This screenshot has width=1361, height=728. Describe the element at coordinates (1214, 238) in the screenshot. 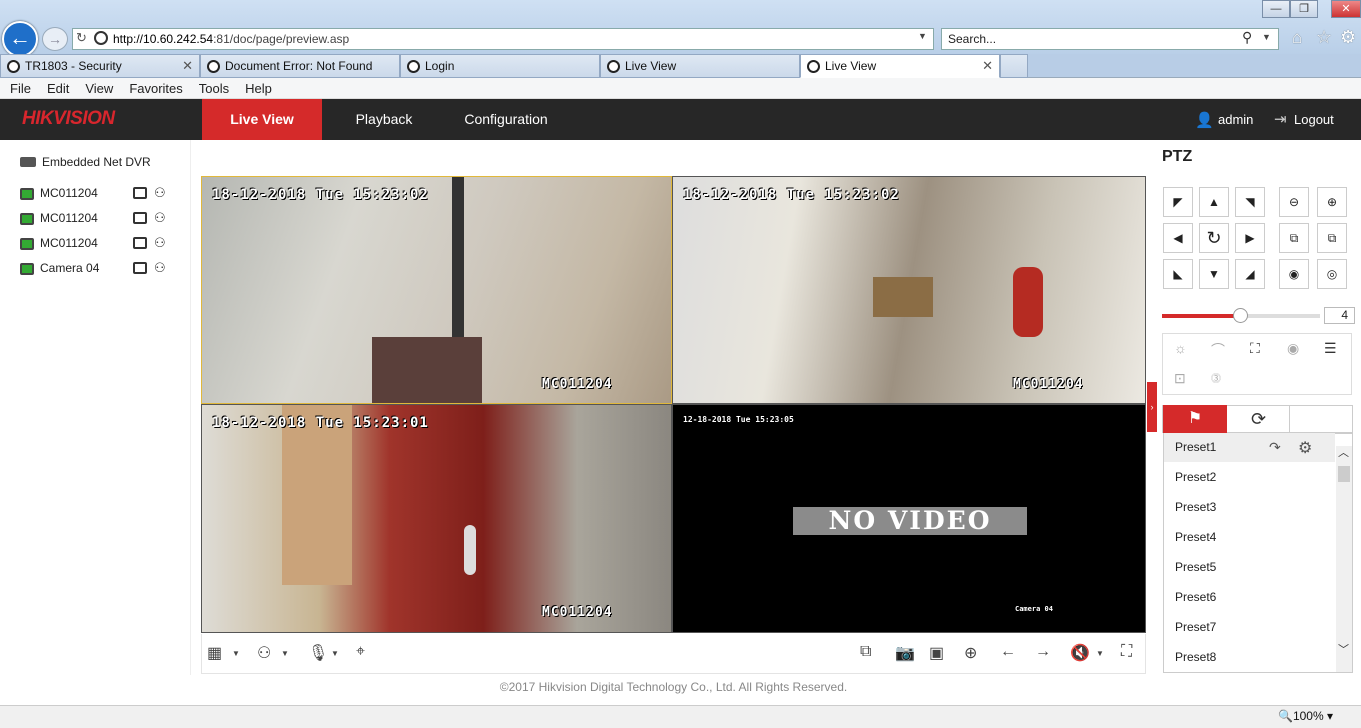

I see `ptz-auto-scan-button: ↻` at that location.